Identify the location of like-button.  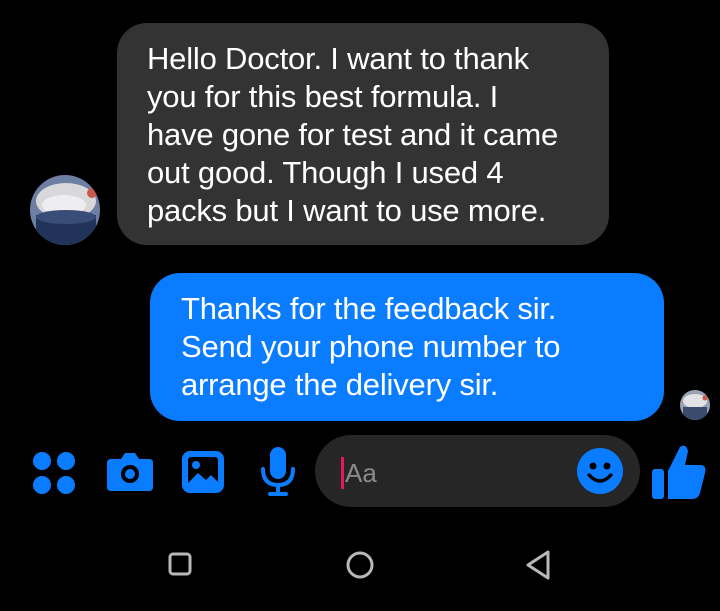
(679, 471).